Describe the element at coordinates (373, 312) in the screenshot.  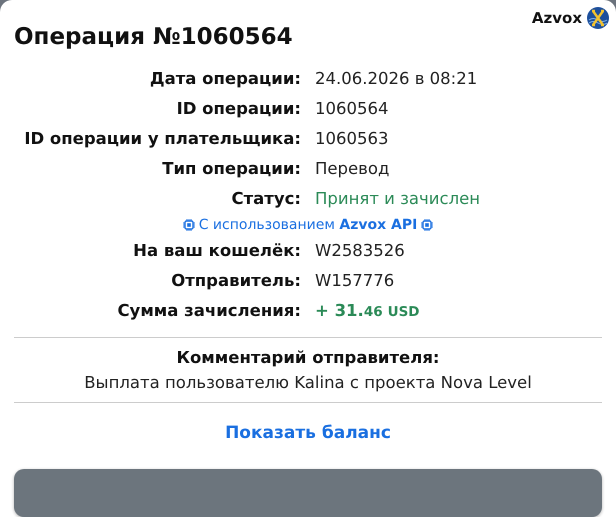
I see `amount-fraction: 46` at that location.